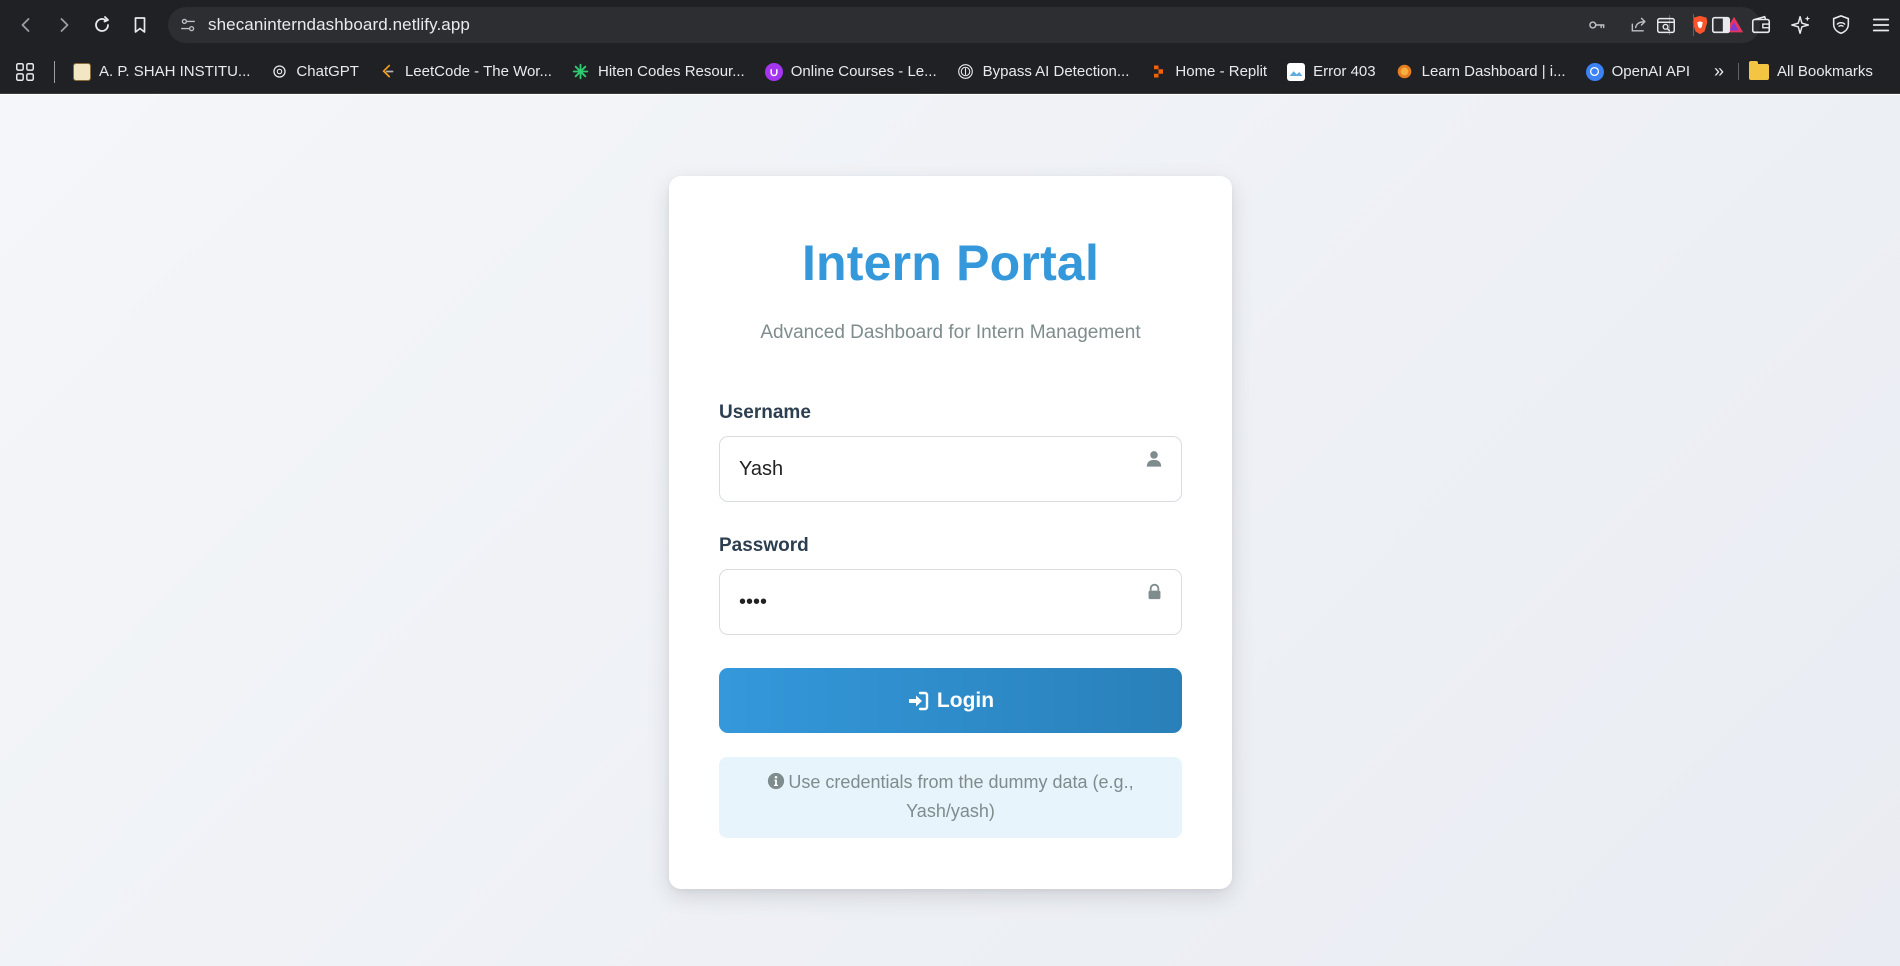  I want to click on key-icon, so click(1597, 25).